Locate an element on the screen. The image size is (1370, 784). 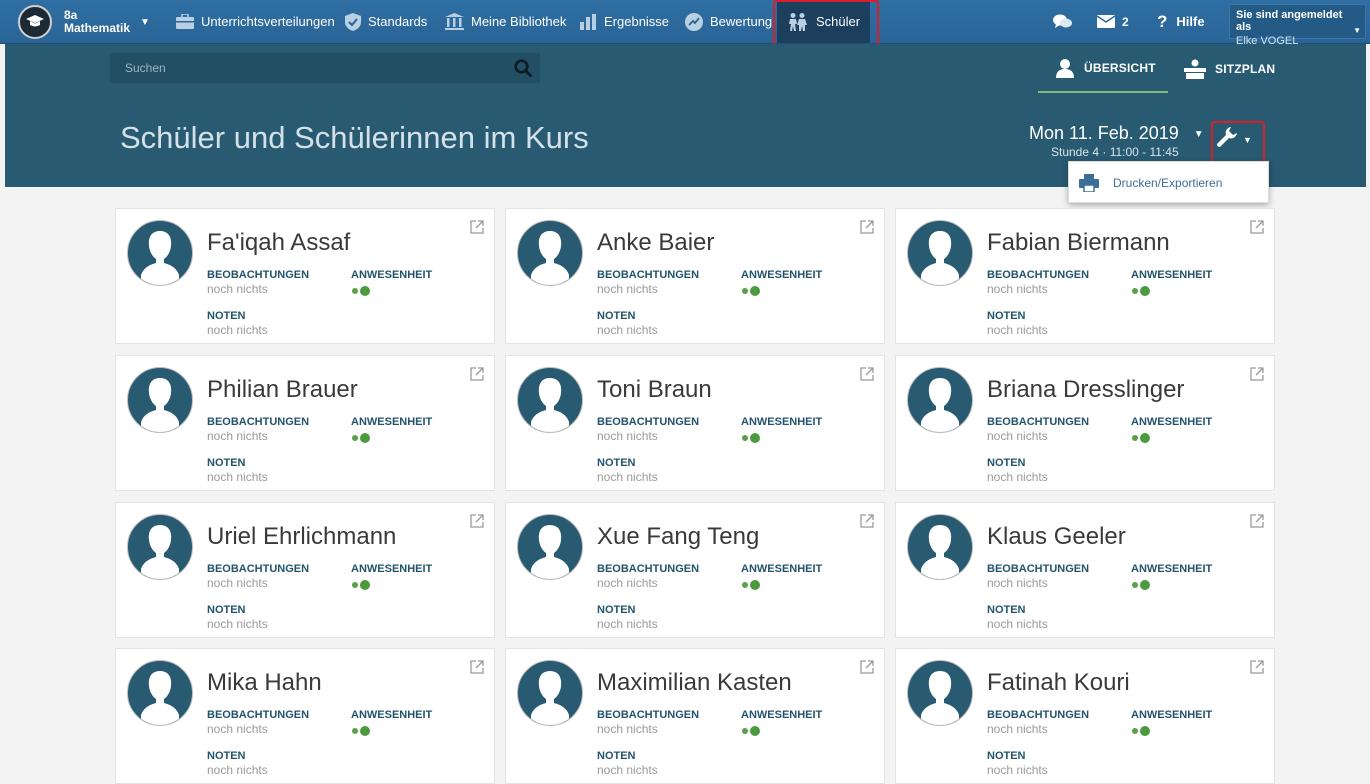
rating-icon is located at coordinates (694, 21).